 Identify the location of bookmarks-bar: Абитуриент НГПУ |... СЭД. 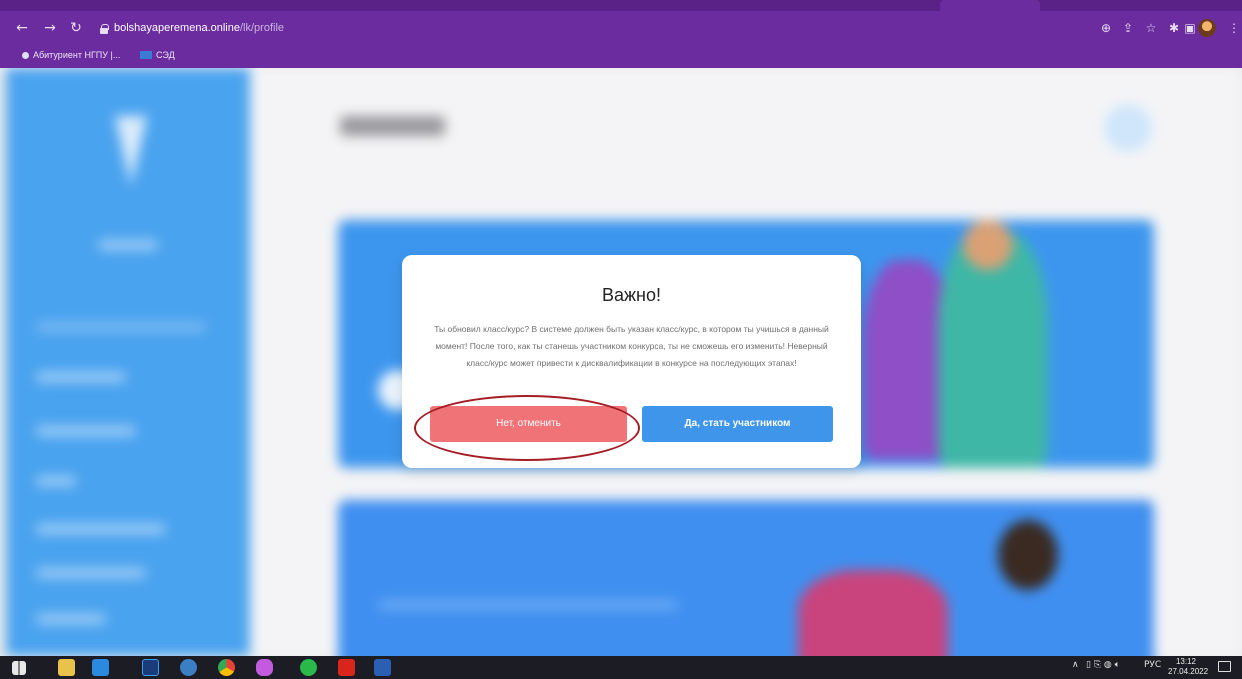
(621, 56).